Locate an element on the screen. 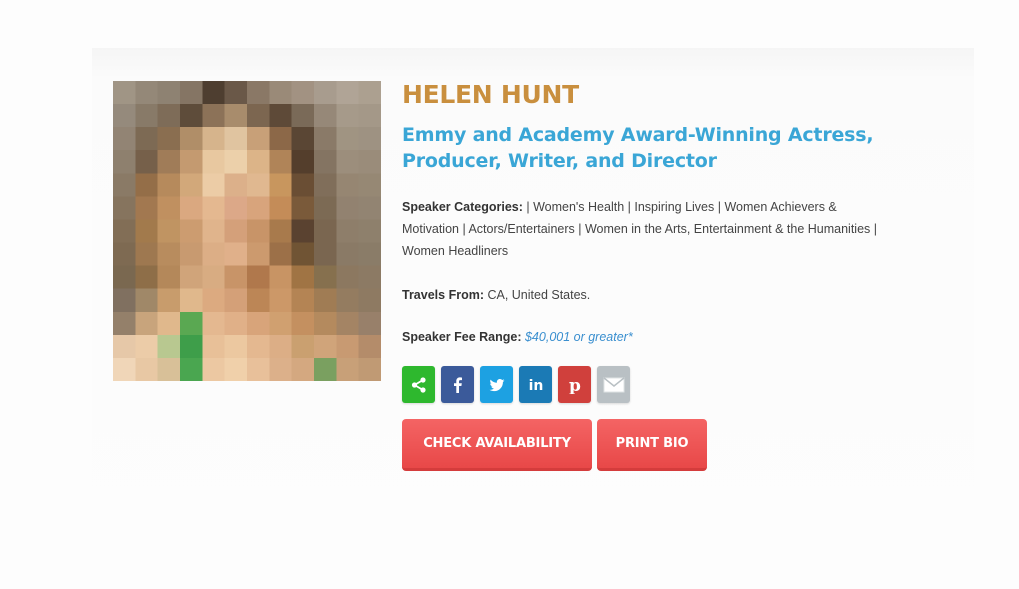 This screenshot has width=1019, height=589. pinterest-button: p is located at coordinates (574, 384).